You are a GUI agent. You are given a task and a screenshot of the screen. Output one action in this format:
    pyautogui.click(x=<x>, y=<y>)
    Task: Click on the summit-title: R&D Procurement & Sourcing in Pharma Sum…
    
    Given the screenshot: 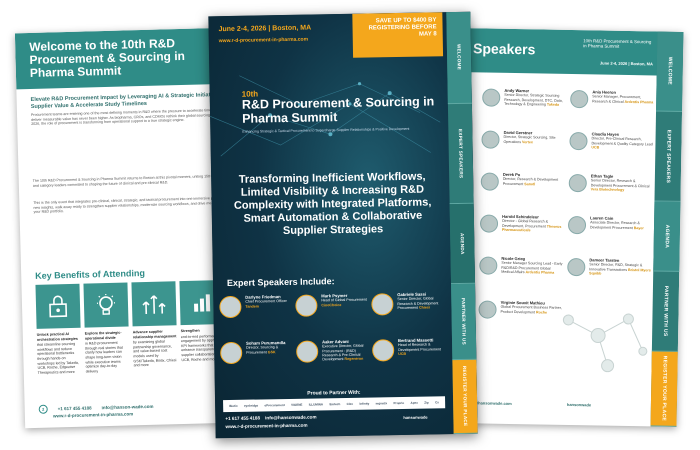 What is the action you would take?
    pyautogui.click(x=338, y=110)
    